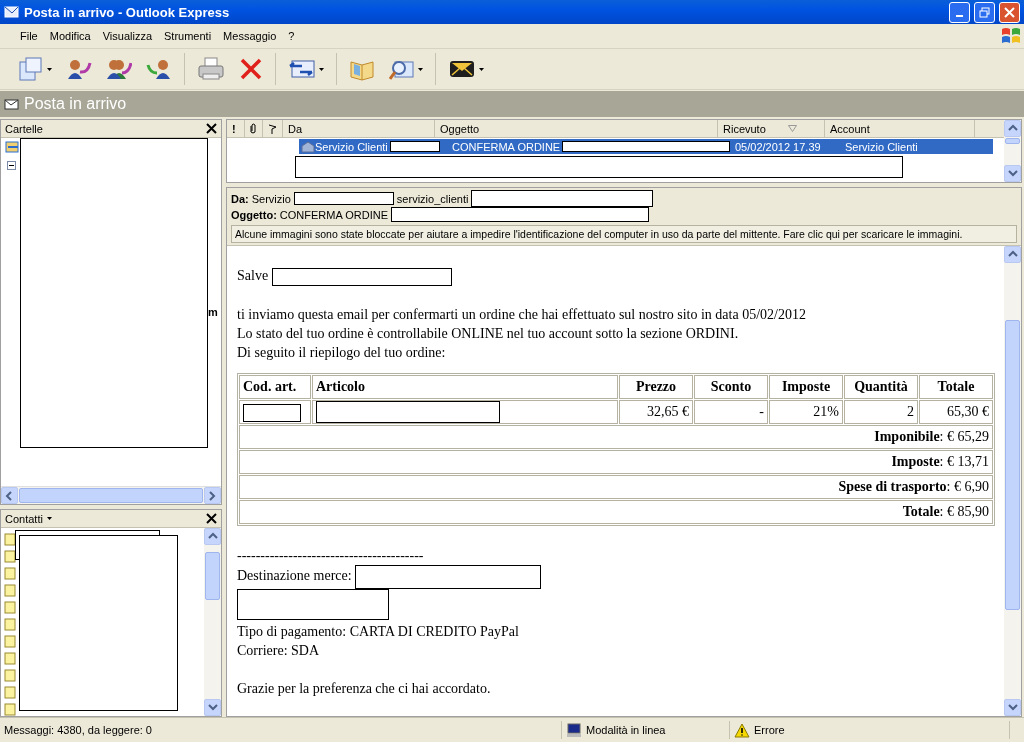 The width and height of the screenshot is (1024, 742). I want to click on menu-item: ?, so click(291, 36).